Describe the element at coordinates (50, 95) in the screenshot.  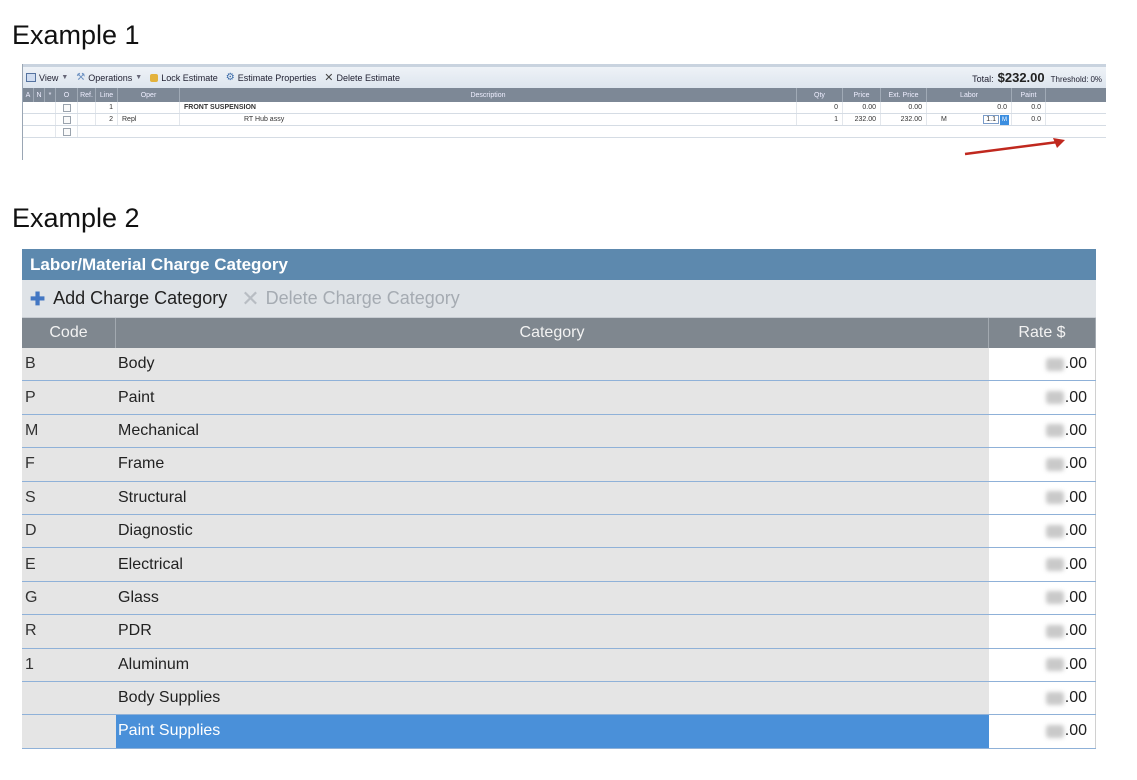
I see `col-header-star: *` at that location.